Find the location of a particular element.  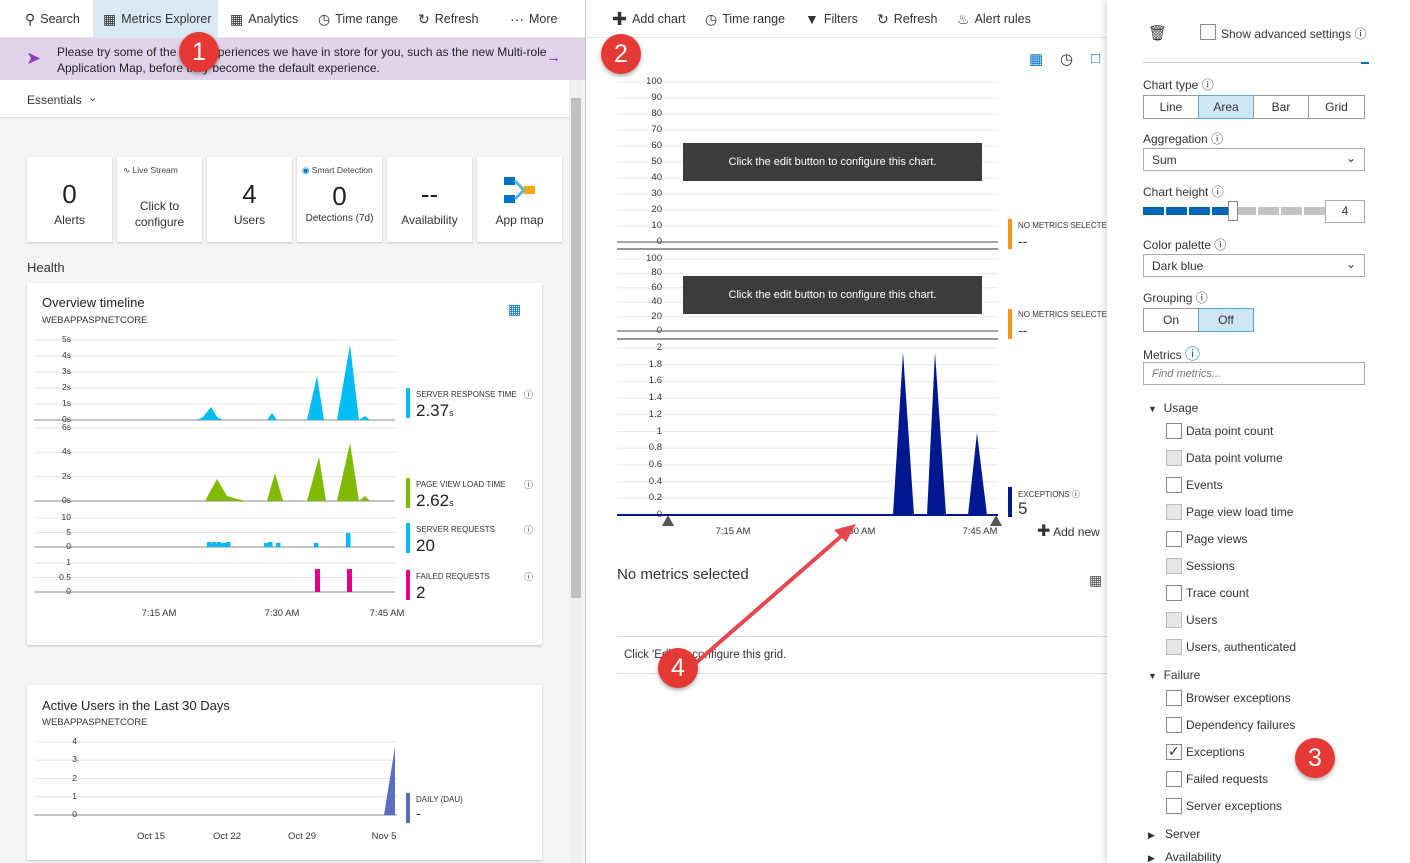

y-tick-label: 0.4 is located at coordinates (655, 481).